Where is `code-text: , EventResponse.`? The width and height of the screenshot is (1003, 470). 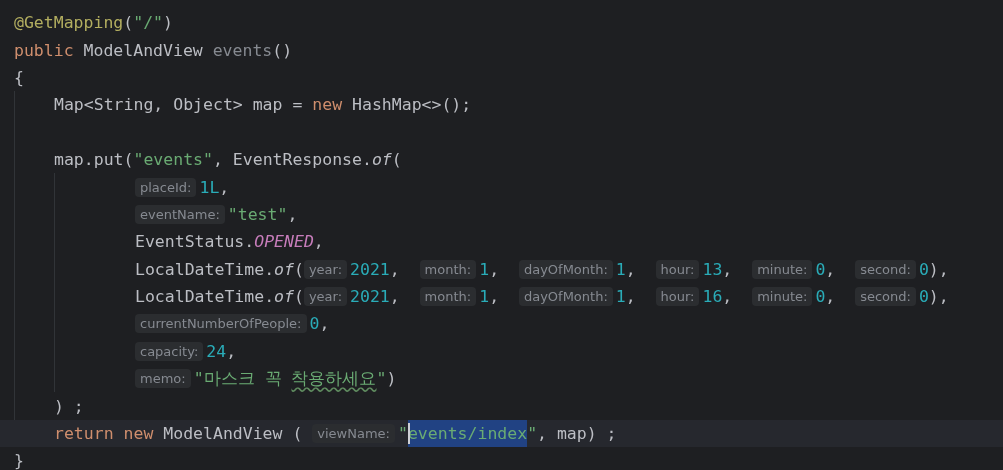 code-text: , EventResponse. is located at coordinates (292, 160).